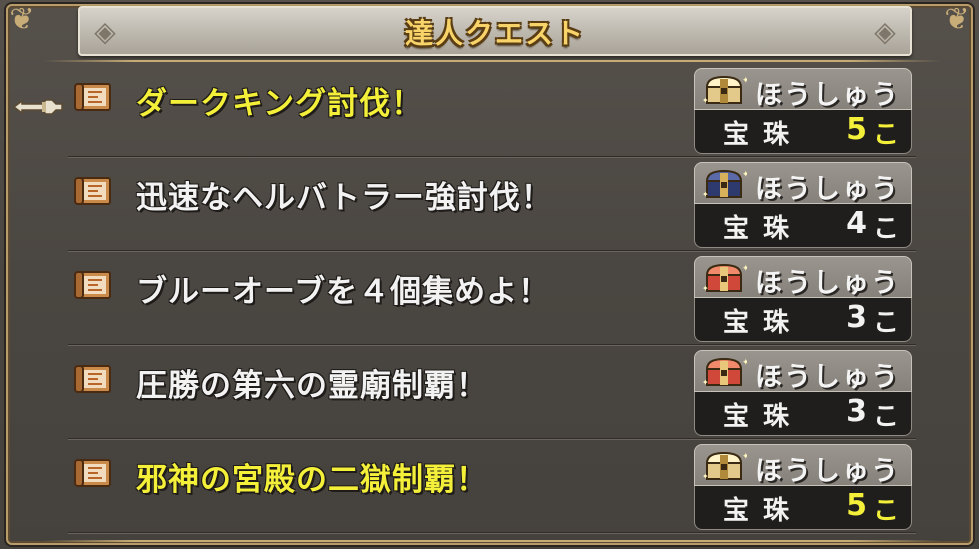 The width and height of the screenshot is (979, 549). I want to click on quest-row: 邪神の宮殿の二獄制覇！ ✦ ✦ ほうしゅう 宝珠 5 こ, so click(492, 488).